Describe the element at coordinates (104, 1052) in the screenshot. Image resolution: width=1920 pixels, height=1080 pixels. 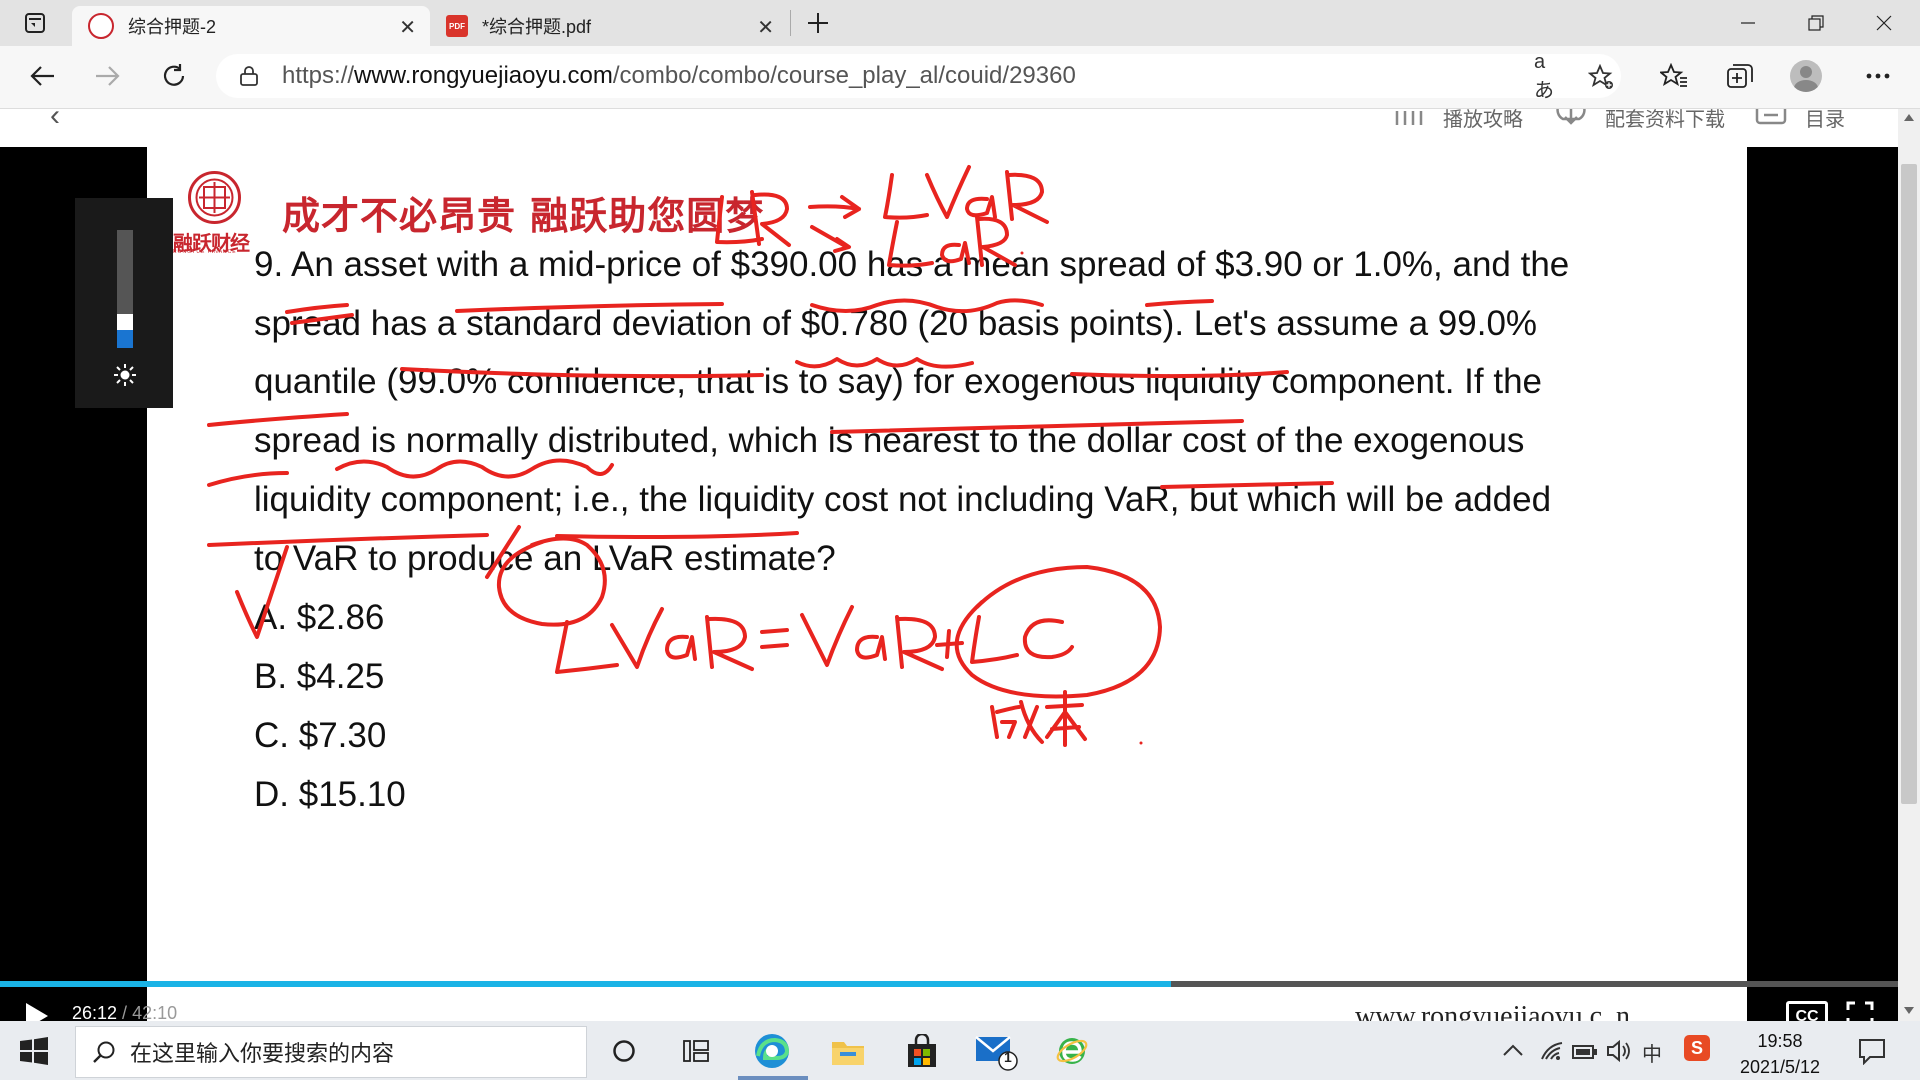
I see `search-icon` at that location.